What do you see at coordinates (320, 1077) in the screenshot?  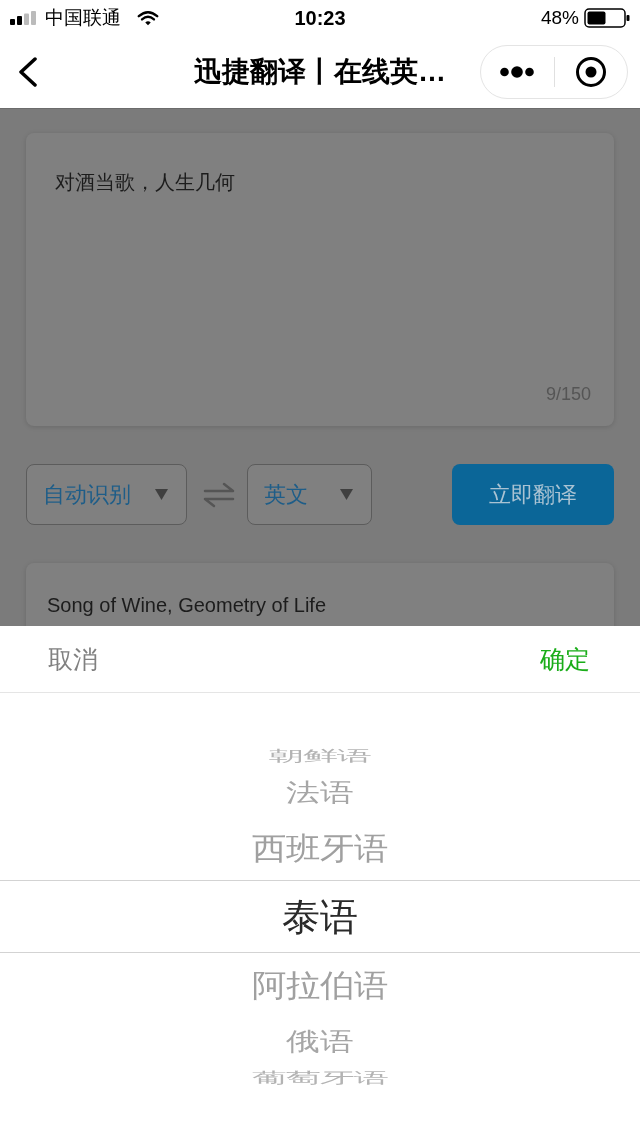 I see `picker-option: 葡萄牙语` at bounding box center [320, 1077].